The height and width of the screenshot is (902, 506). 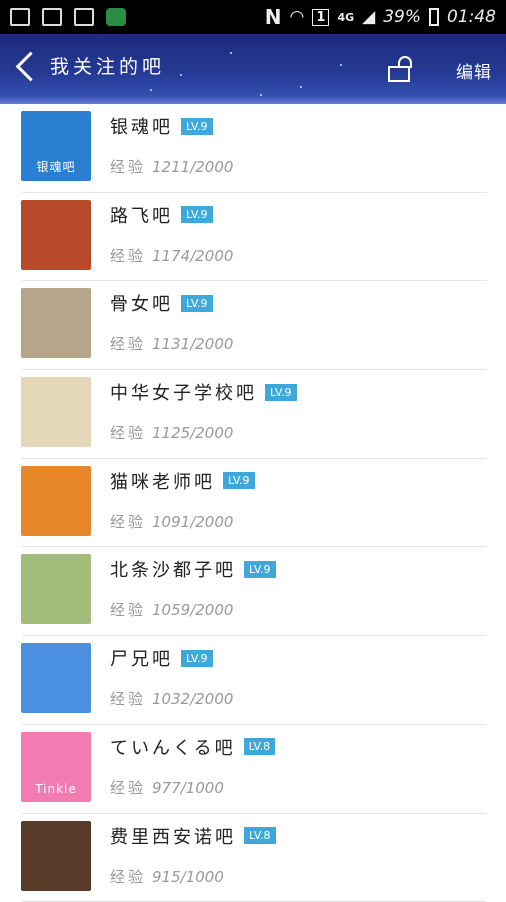 What do you see at coordinates (20, 17) in the screenshot?
I see `image-notification-icon` at bounding box center [20, 17].